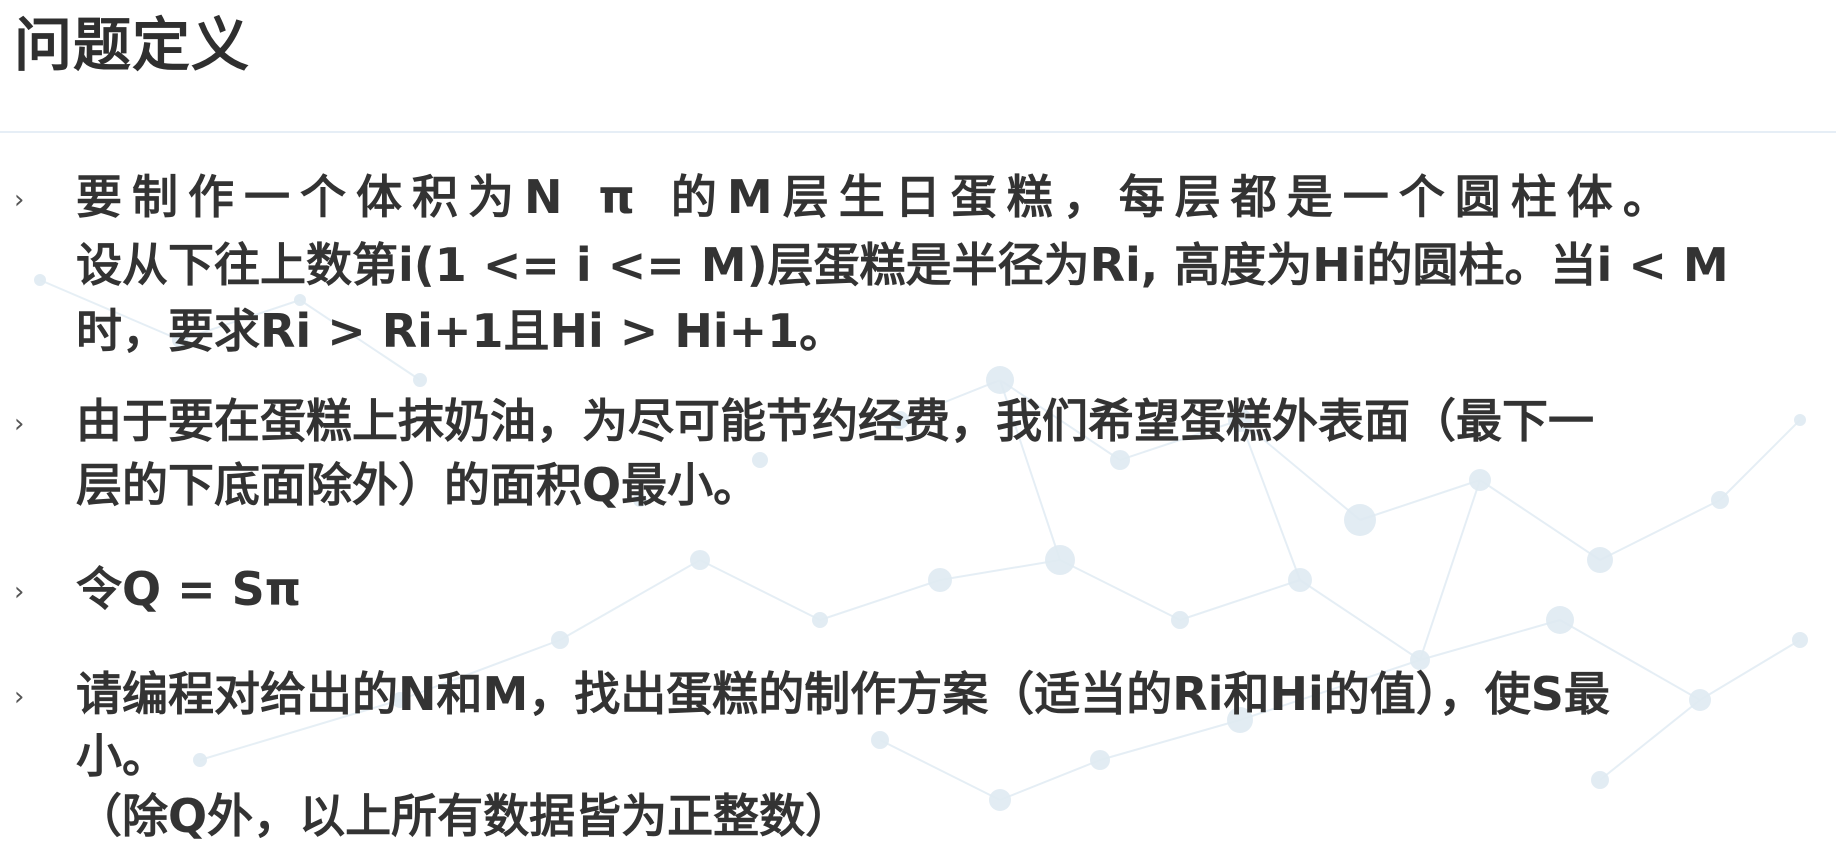 This screenshot has height=868, width=1836. Describe the element at coordinates (843, 694) in the screenshot. I see `bullet-line: 请编程对给出的N和M，找出蛋糕的制作方案（适当的Ri和Hi的值），使S最` at that location.